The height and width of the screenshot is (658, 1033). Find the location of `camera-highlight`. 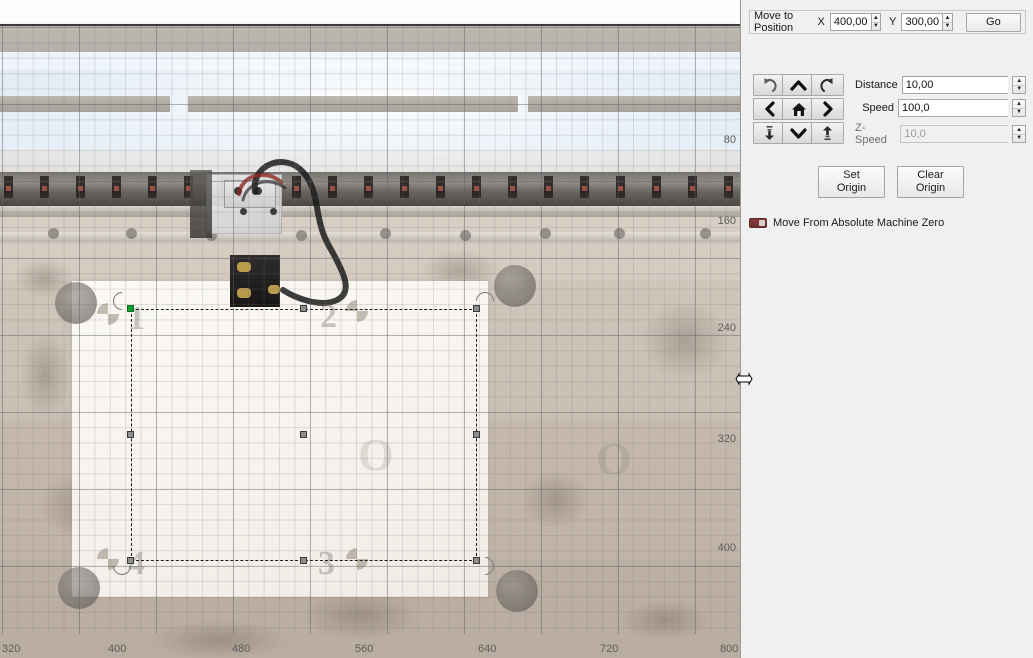

camera-highlight is located at coordinates (370, 112).